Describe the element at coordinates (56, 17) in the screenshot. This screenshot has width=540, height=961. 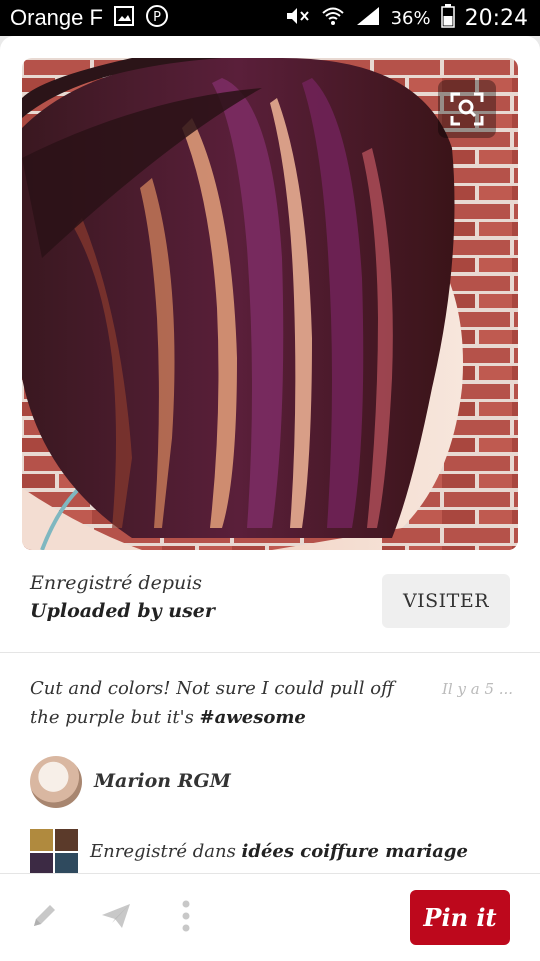
I see `carrier-name: Orange F` at that location.